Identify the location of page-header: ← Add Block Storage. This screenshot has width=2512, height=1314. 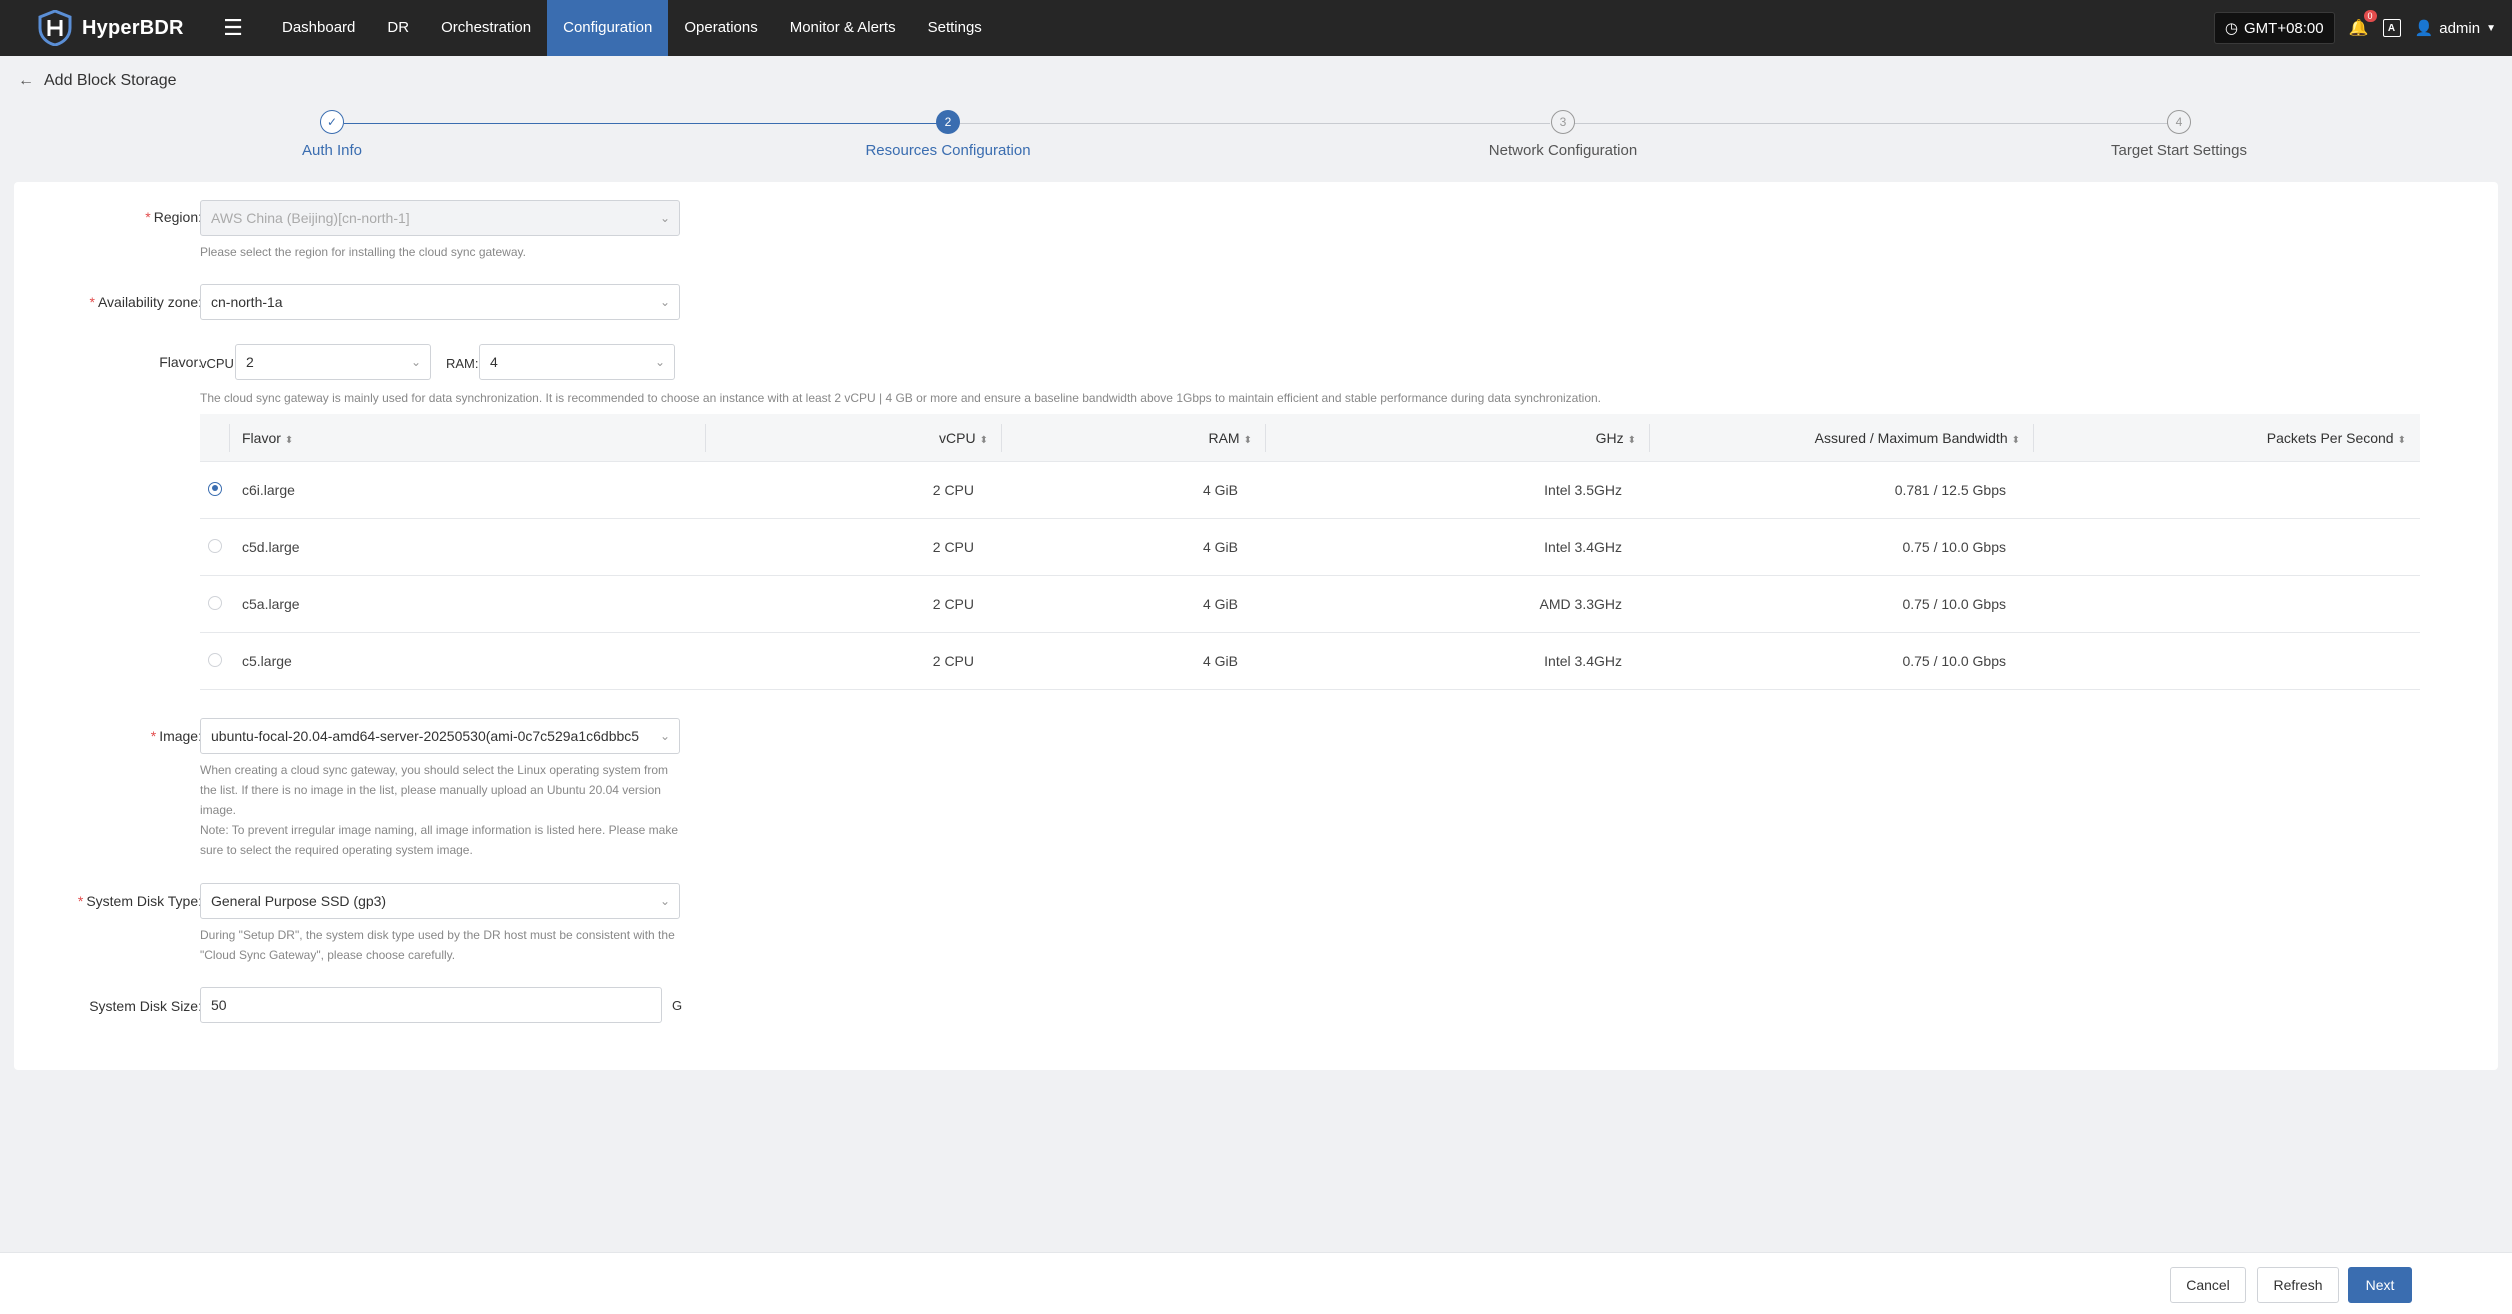
(97, 81).